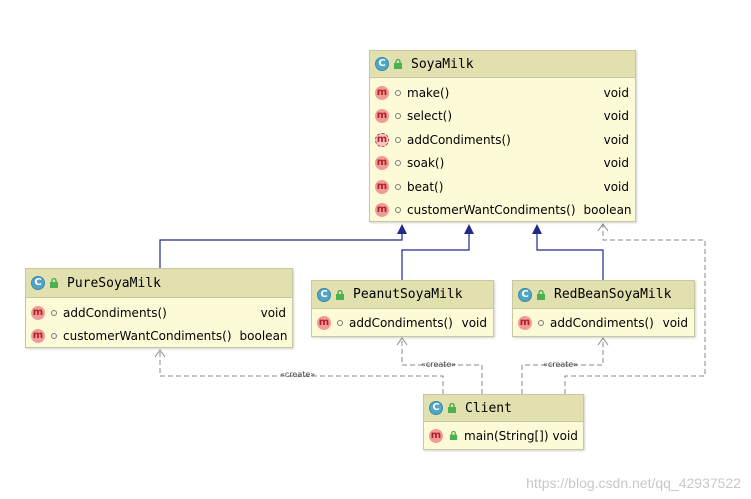 The image size is (751, 499). What do you see at coordinates (435, 253) in the screenshot?
I see `inheritance-edge-peanut` at bounding box center [435, 253].